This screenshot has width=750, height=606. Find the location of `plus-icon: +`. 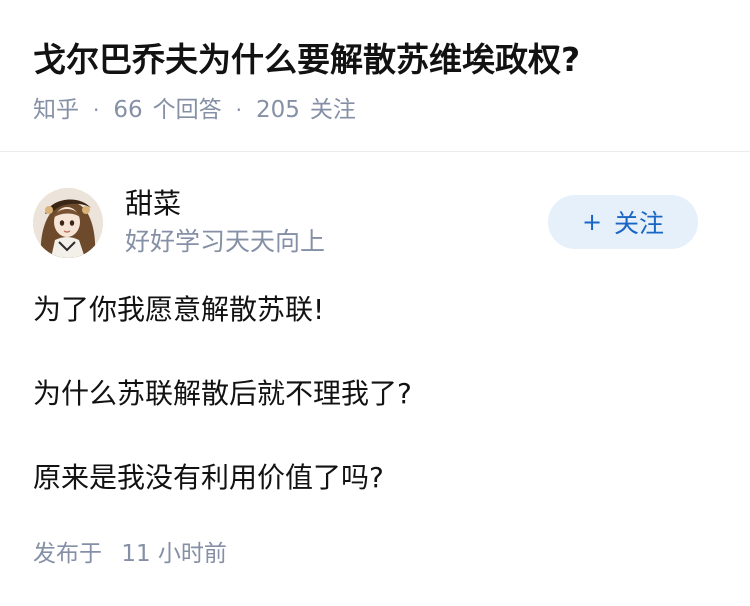

plus-icon: + is located at coordinates (592, 222).